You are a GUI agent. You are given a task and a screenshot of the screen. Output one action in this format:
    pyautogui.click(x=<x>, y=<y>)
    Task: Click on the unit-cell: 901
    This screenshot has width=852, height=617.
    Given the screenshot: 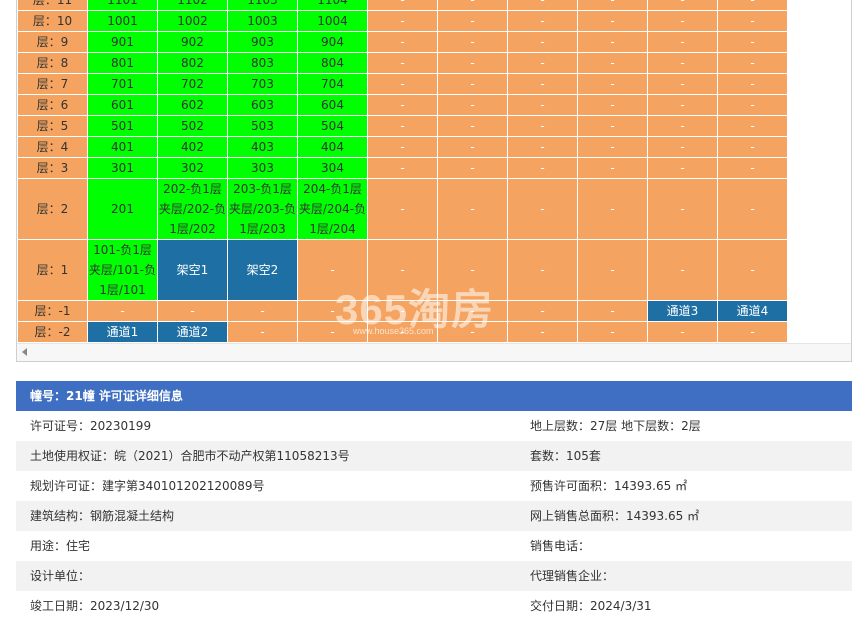 What is the action you would take?
    pyautogui.click(x=122, y=42)
    